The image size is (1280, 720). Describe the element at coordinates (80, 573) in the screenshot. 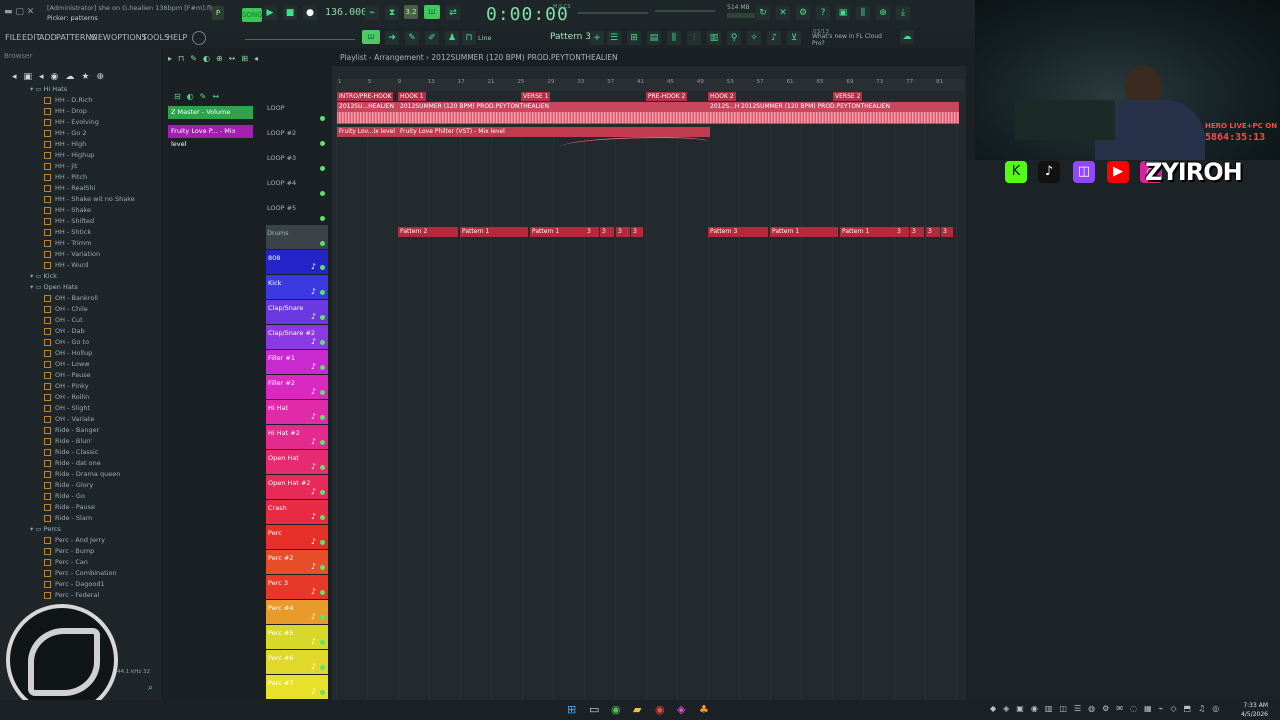

I see `browser-item: Perc - Combination` at that location.